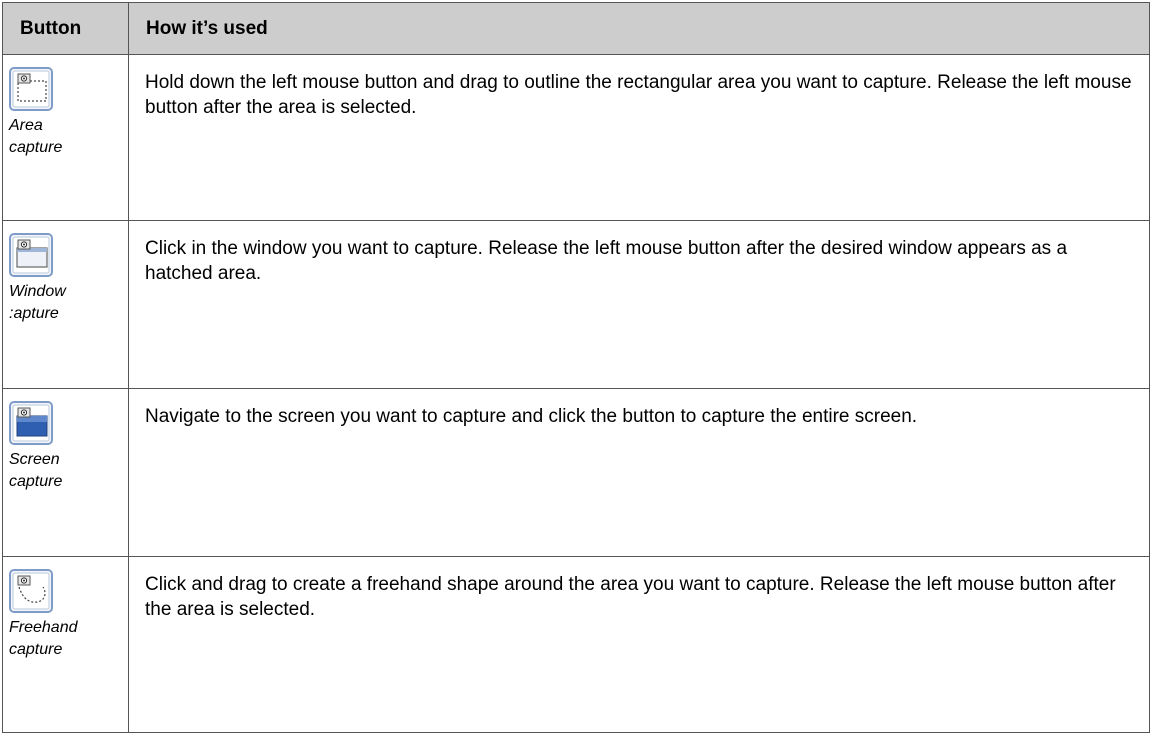 This screenshot has height=733, width=1158. I want to click on button-cell: Area capture, so click(65, 137).